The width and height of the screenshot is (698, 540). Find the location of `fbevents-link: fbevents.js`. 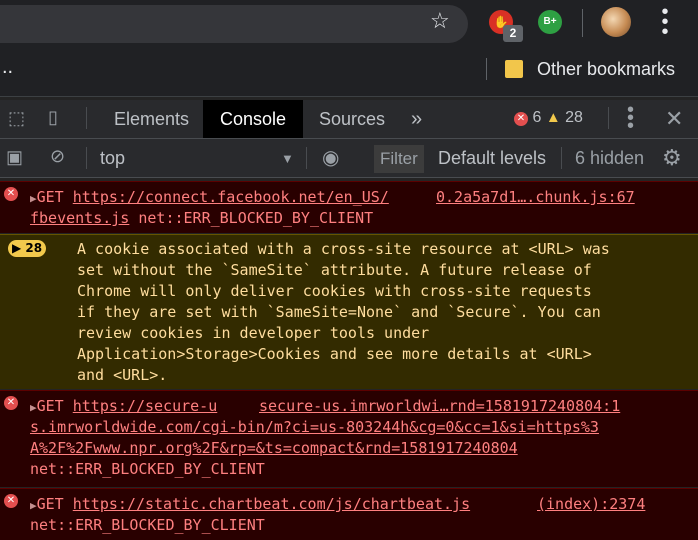

fbevents-link: fbevents.js is located at coordinates (79, 218).